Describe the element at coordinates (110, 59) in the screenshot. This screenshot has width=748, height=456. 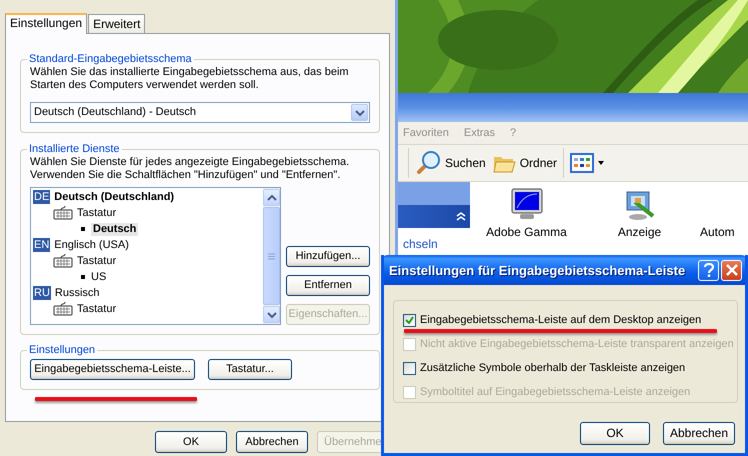
I see `group-legend: Standard-Eingabegebietsschema` at that location.